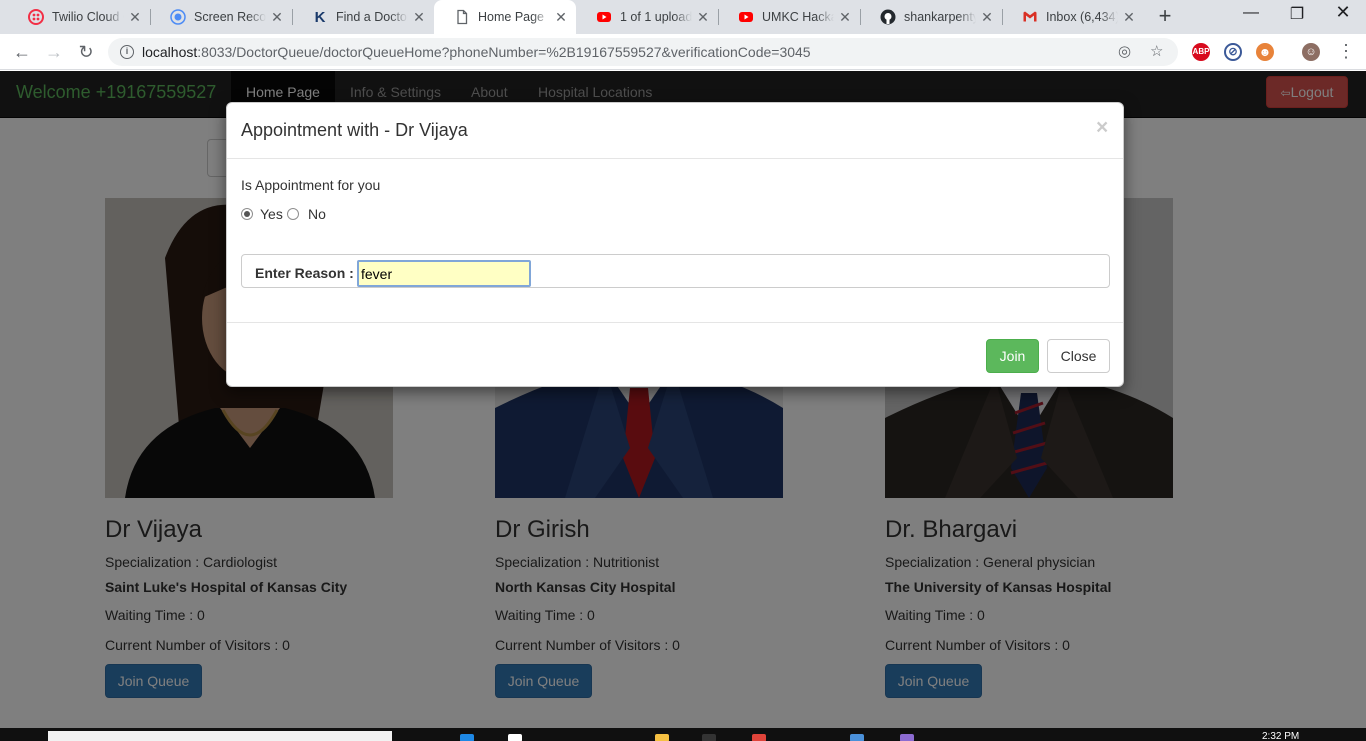 The width and height of the screenshot is (1366, 741). I want to click on tab-label: 1 of 1 uploaded, so click(656, 17).